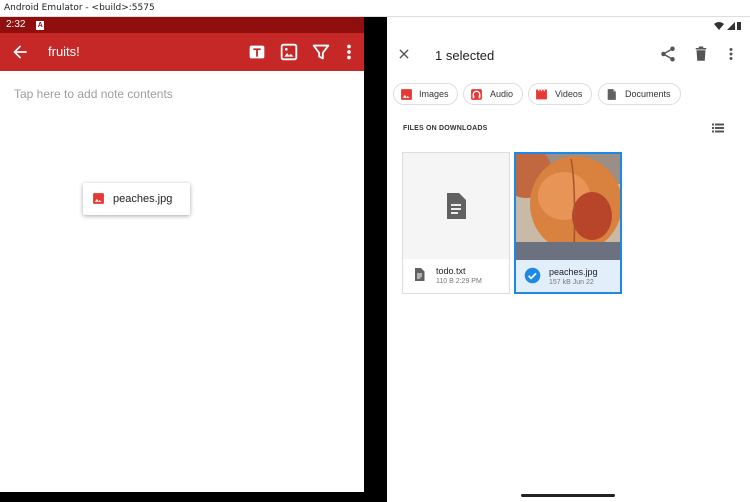 Image resolution: width=750 pixels, height=502 pixels. I want to click on filter-icon, so click(321, 52).